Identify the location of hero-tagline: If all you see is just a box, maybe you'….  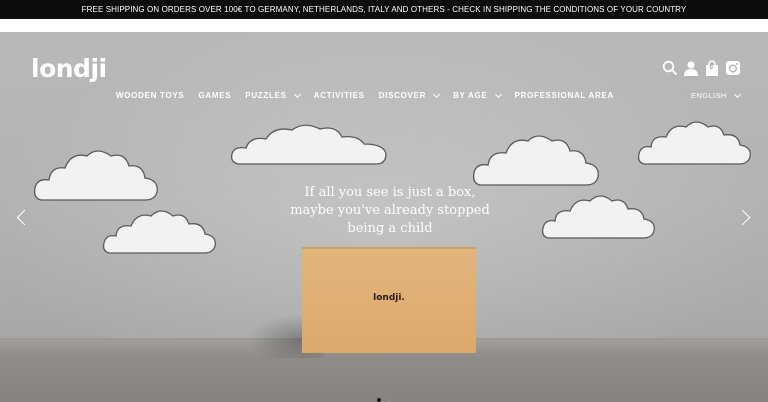
(390, 211).